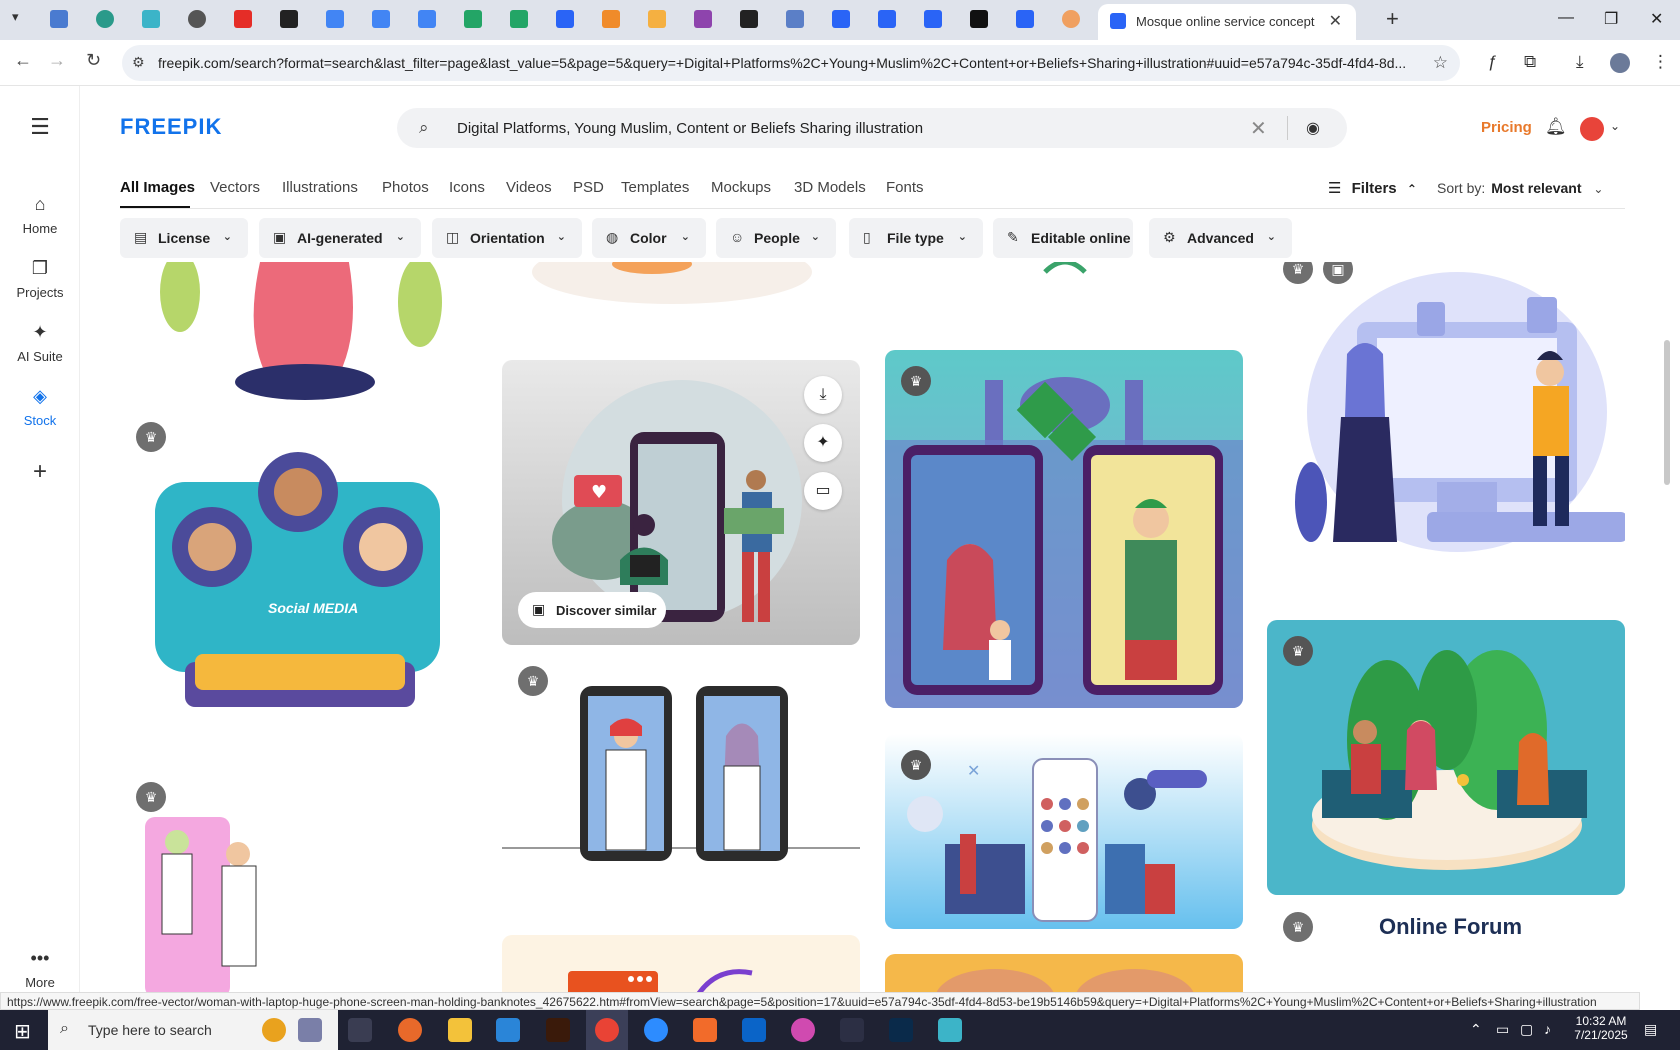  I want to click on tray-network-icon: ▭, so click(1502, 1029).